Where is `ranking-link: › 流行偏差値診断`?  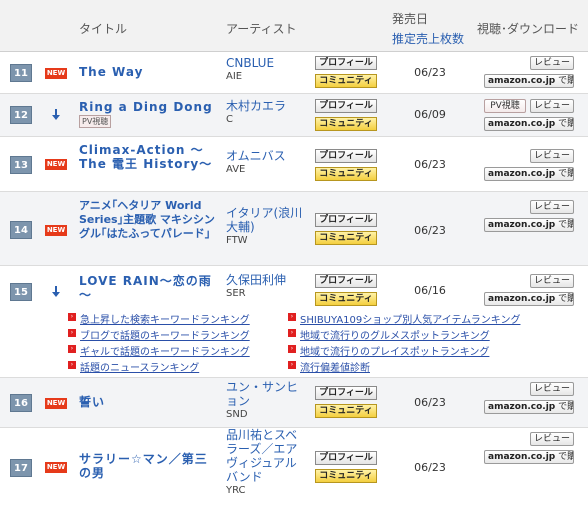
ranking-link: › 流行偏差値診断 is located at coordinates (329, 366).